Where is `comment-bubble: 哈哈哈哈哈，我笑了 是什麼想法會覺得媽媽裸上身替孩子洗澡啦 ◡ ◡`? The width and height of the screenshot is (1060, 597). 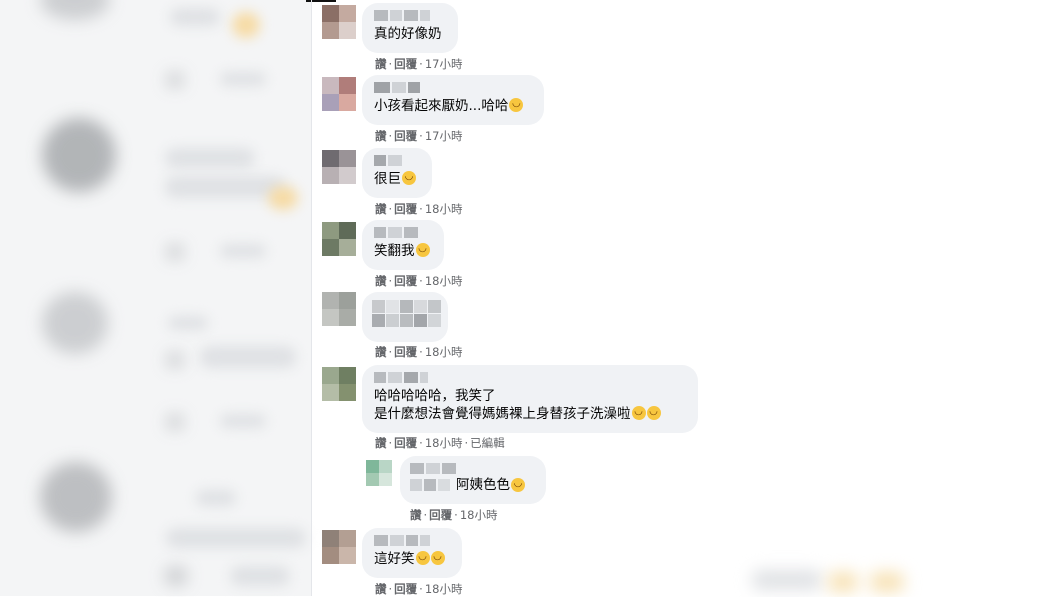 comment-bubble: 哈哈哈哈哈，我笑了 是什麼想法會覺得媽媽裸上身替孩子洗澡啦 ◡ ◡ is located at coordinates (530, 399).